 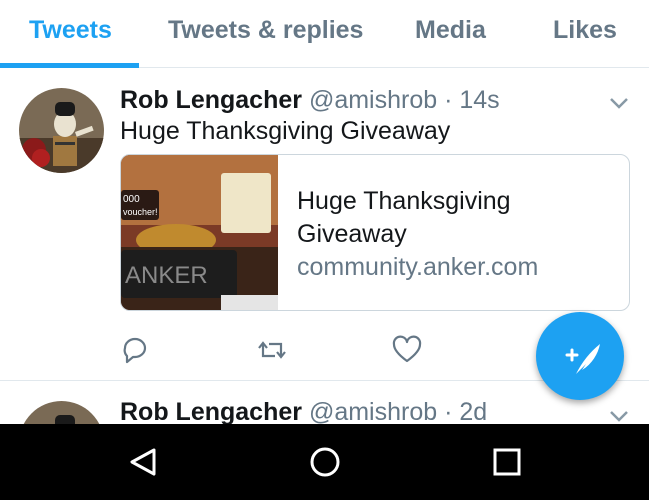 I want to click on tweet-header: Rob Lengacher @amishrob · 14s, so click(x=310, y=100).